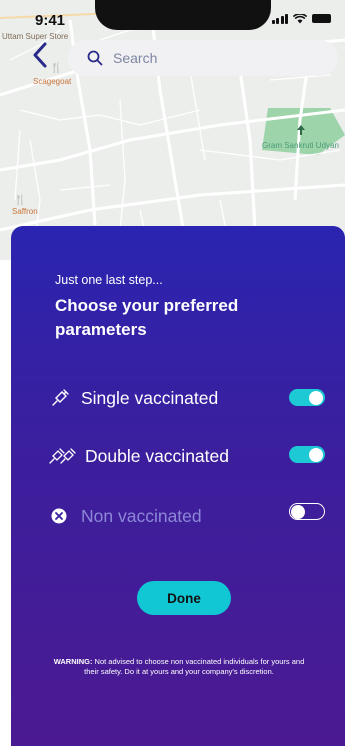 The height and width of the screenshot is (746, 345). I want to click on syringe-icon, so click(63, 398).